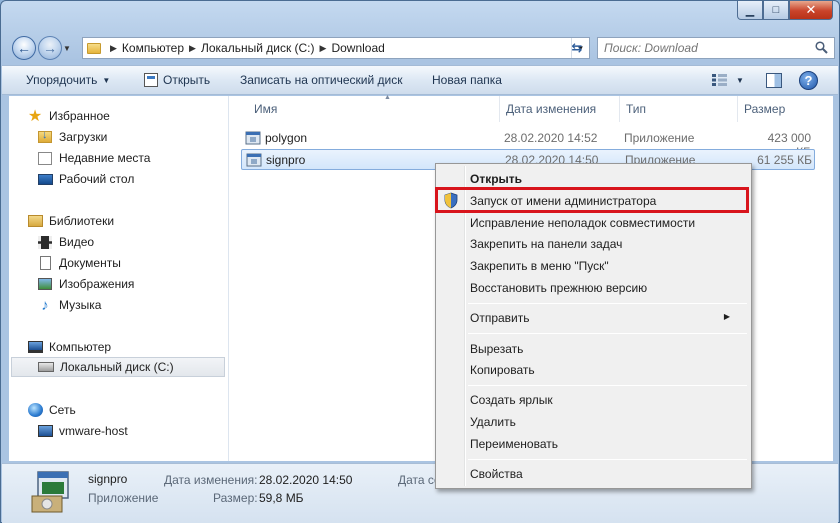 Image resolution: width=840 pixels, height=523 pixels. I want to click on file-name: signpro, so click(286, 160).